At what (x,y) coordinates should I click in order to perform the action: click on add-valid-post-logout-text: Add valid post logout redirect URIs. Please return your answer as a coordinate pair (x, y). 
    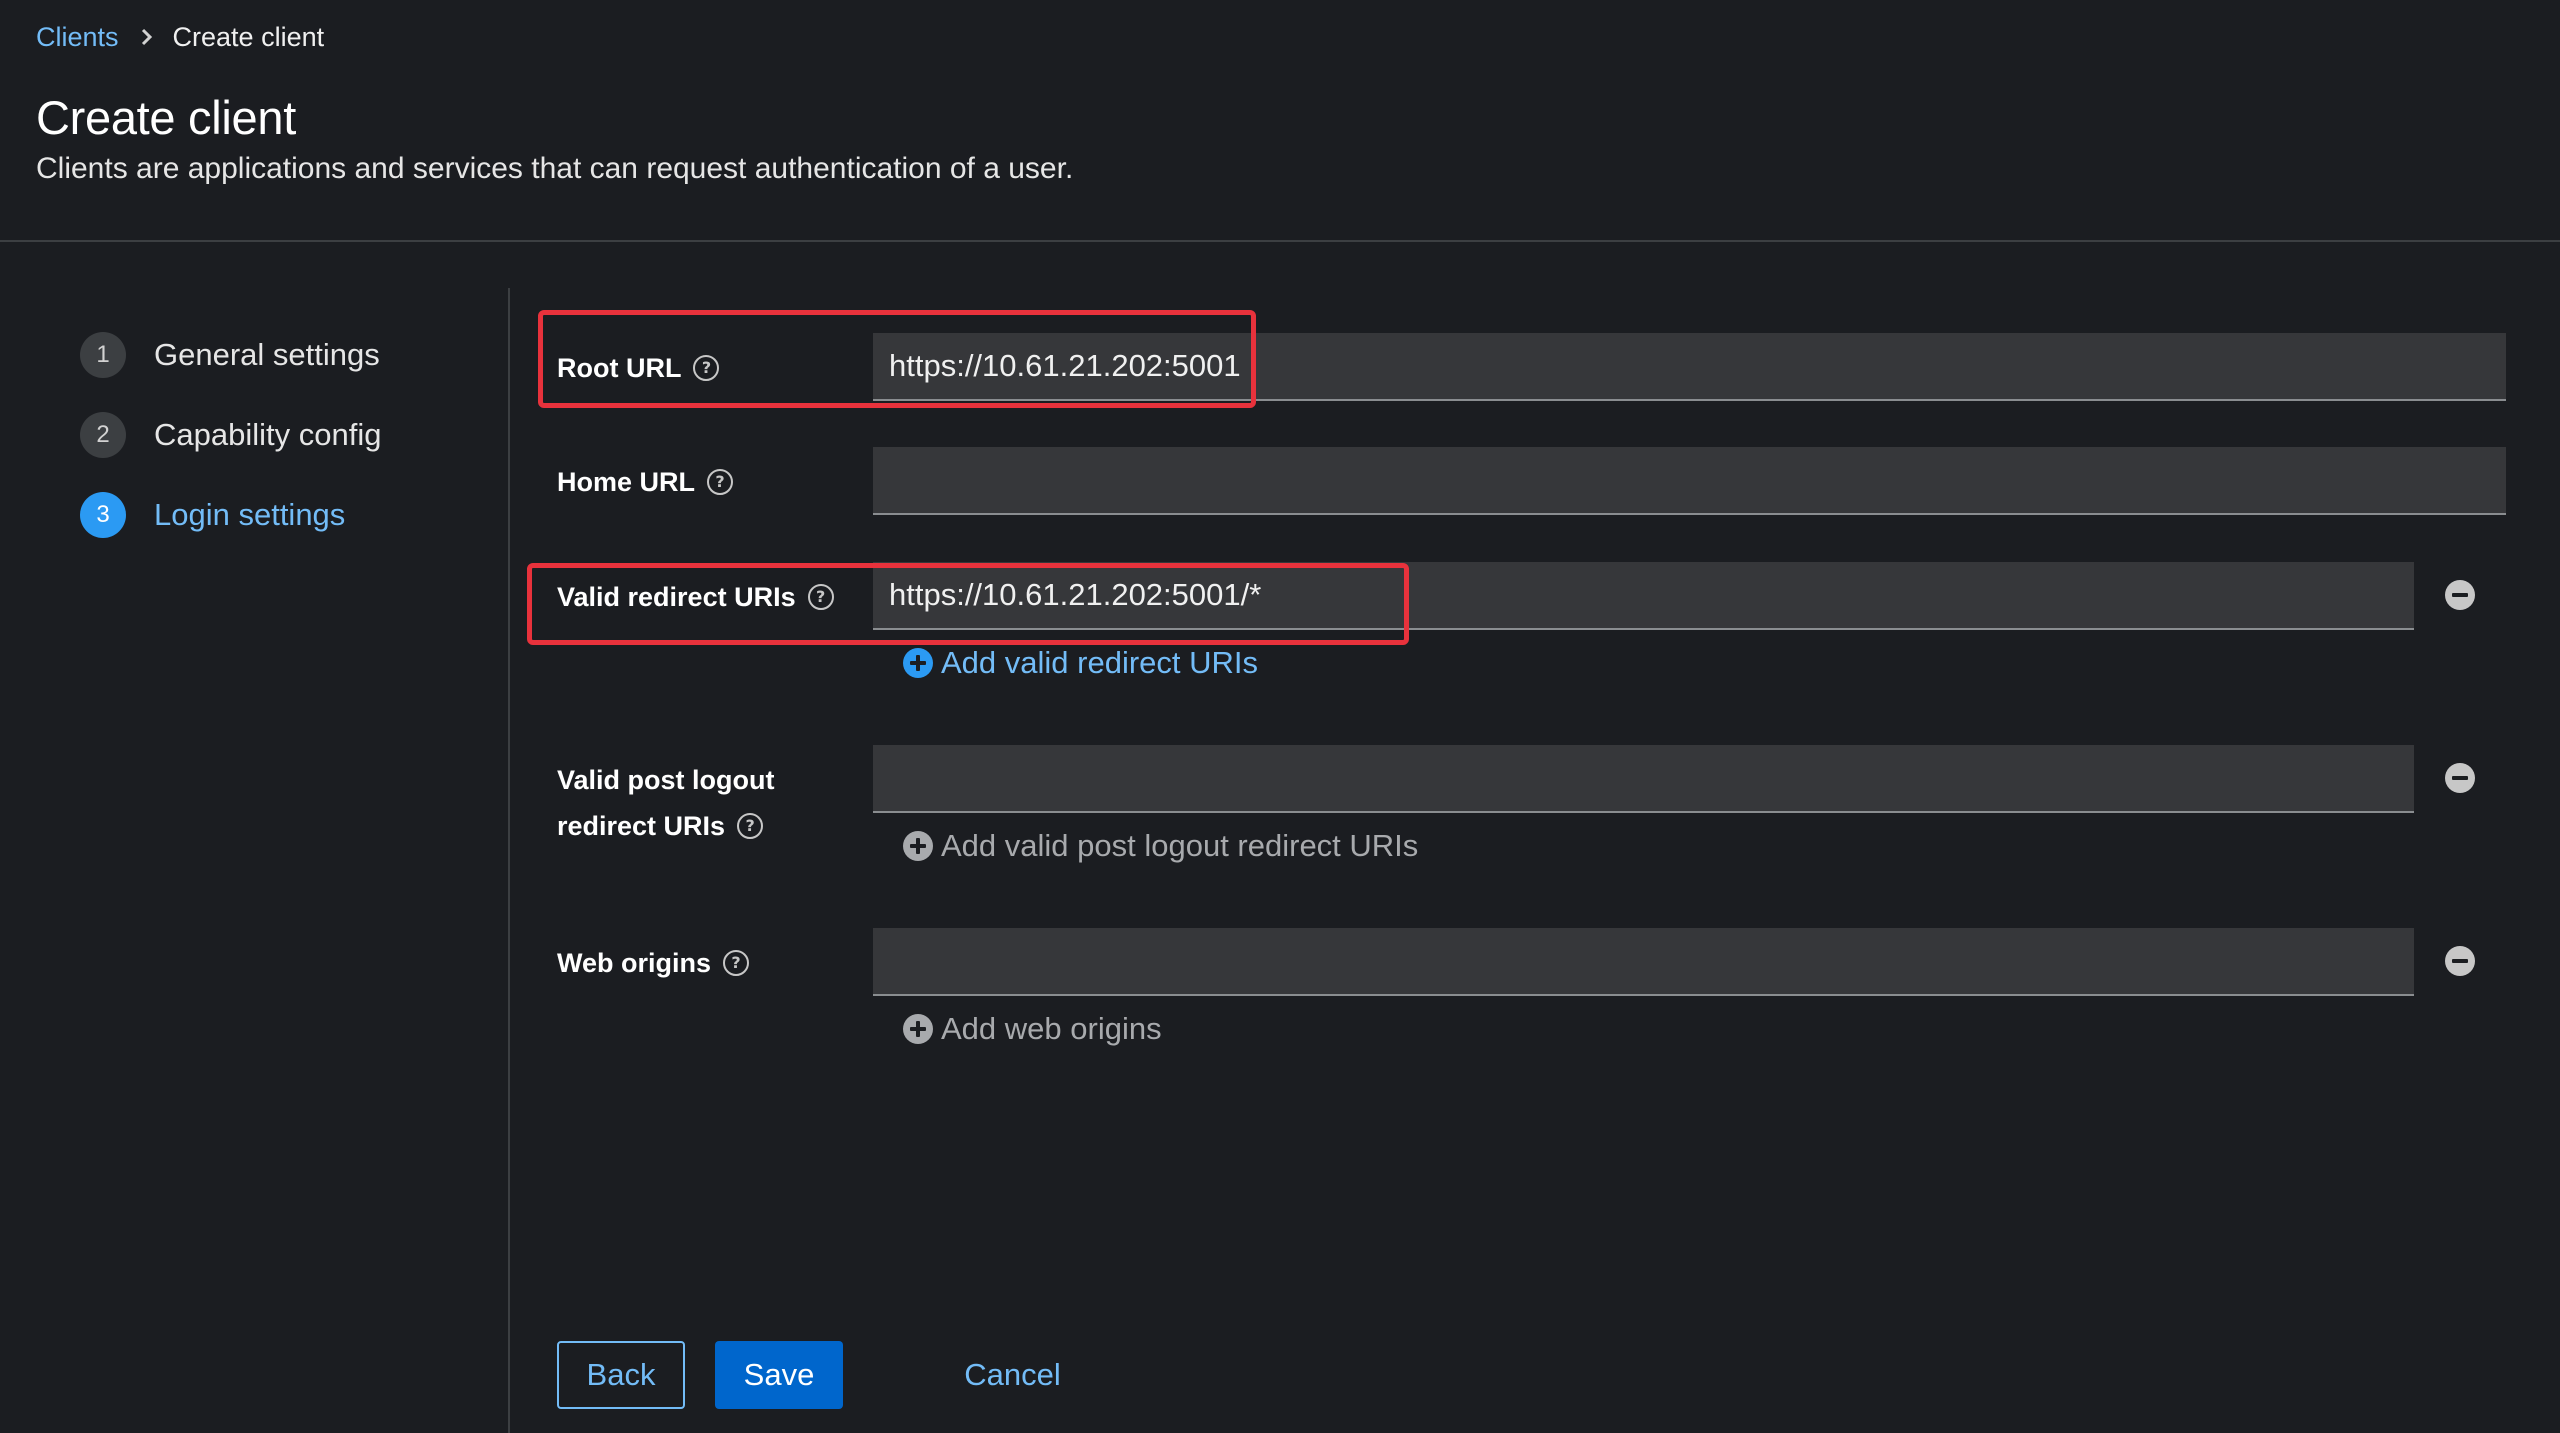
    Looking at the image, I should click on (1180, 845).